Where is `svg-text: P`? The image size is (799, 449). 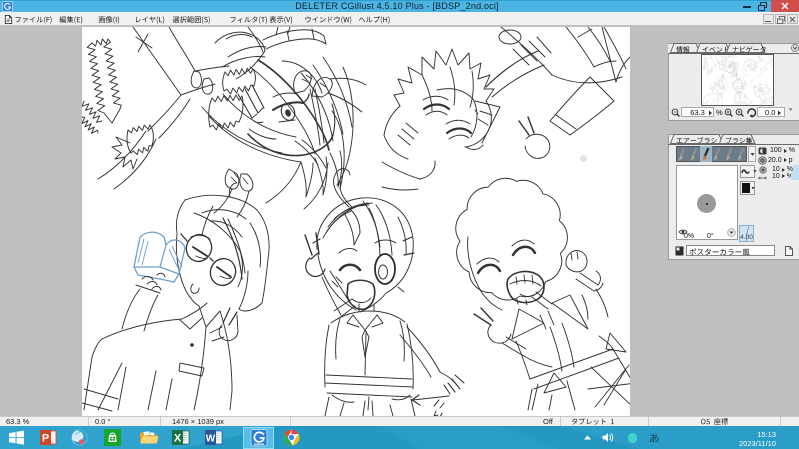 svg-text: P is located at coordinates (45, 439).